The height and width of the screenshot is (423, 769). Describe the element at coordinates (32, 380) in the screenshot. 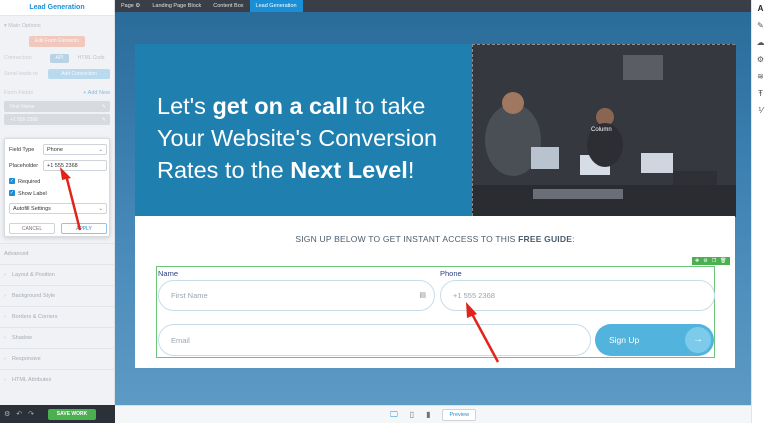

I see `section-label: HTML Attributes` at that location.